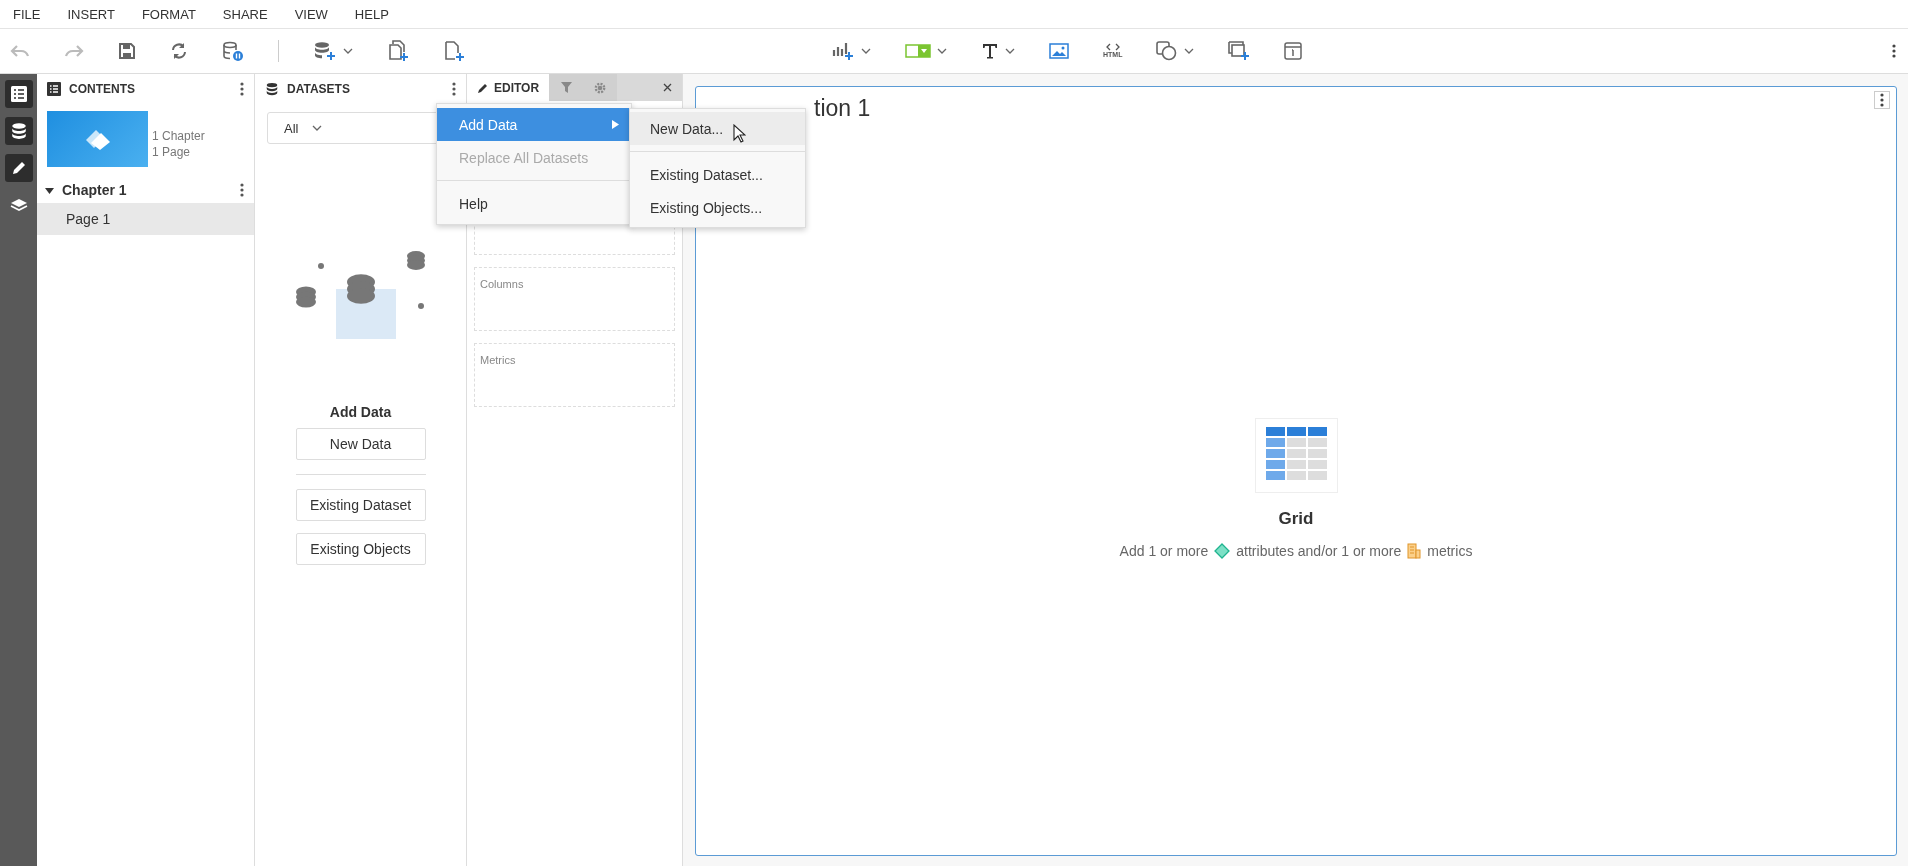 Image resolution: width=1908 pixels, height=866 pixels. What do you see at coordinates (1296, 519) in the screenshot?
I see `placeholder-title: Grid` at bounding box center [1296, 519].